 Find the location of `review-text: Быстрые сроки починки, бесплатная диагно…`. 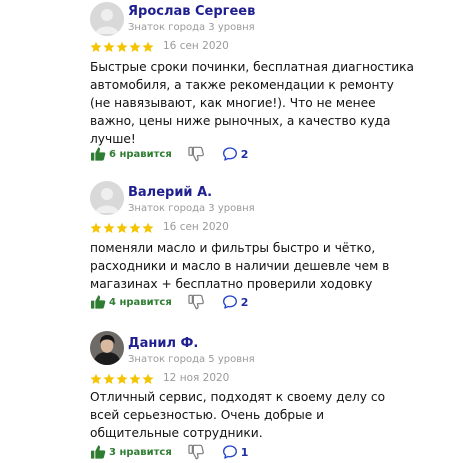

review-text: Быстрые сроки починки, бесплатная диагно… is located at coordinates (252, 103).